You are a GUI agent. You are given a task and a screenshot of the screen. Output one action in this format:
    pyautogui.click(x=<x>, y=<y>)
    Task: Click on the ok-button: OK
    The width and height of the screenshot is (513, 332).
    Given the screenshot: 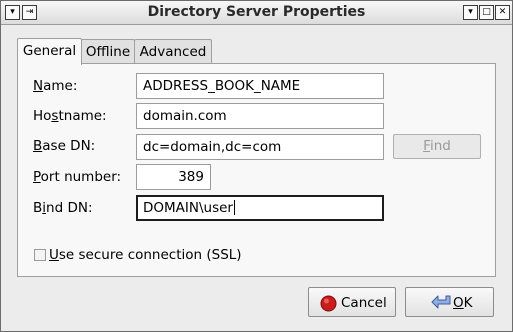 What is the action you would take?
    pyautogui.click(x=449, y=302)
    